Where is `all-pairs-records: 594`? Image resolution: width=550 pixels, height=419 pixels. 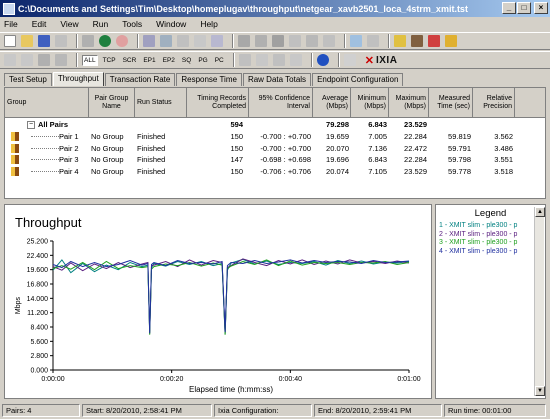 all-pairs-records: 594 is located at coordinates (236, 124).